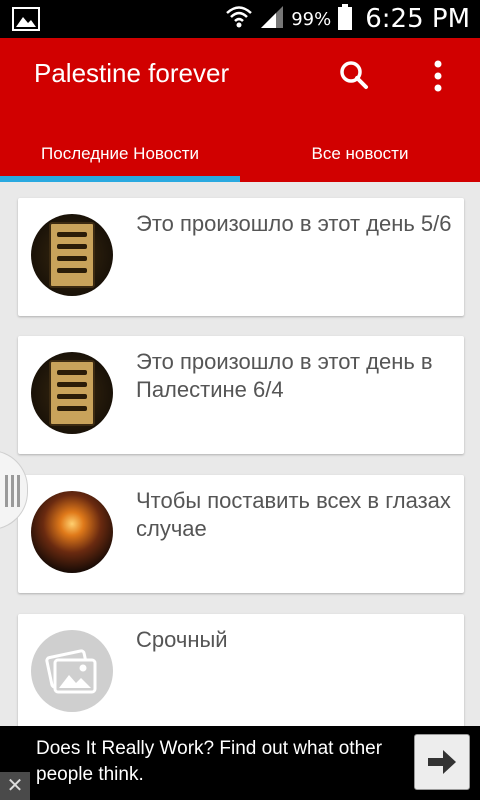 Image resolution: width=480 pixels, height=800 pixels. I want to click on tab-all-news: Все новости, so click(360, 154).